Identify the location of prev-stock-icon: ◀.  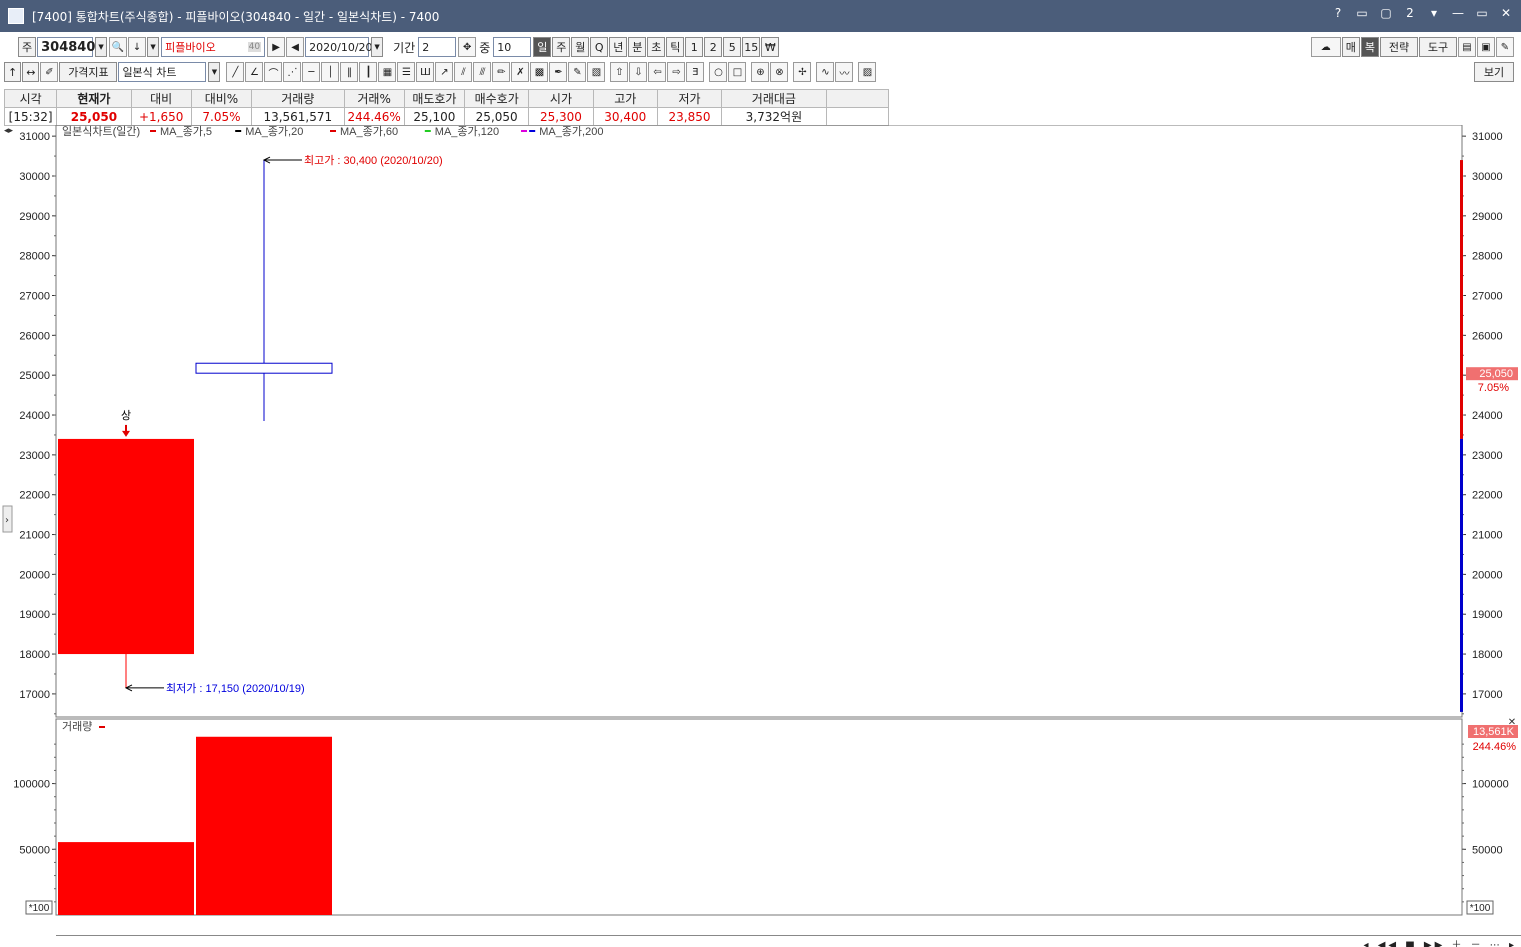
(295, 47).